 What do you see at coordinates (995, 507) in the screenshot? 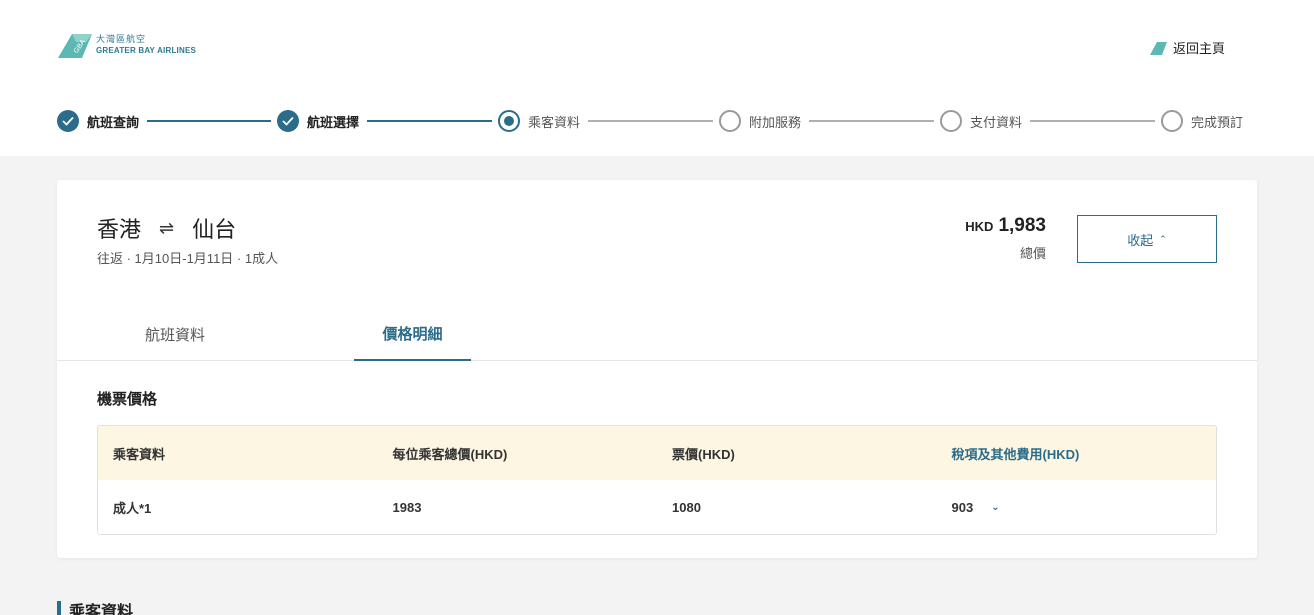
I see `chevron-down-icon: ⌄` at bounding box center [995, 507].